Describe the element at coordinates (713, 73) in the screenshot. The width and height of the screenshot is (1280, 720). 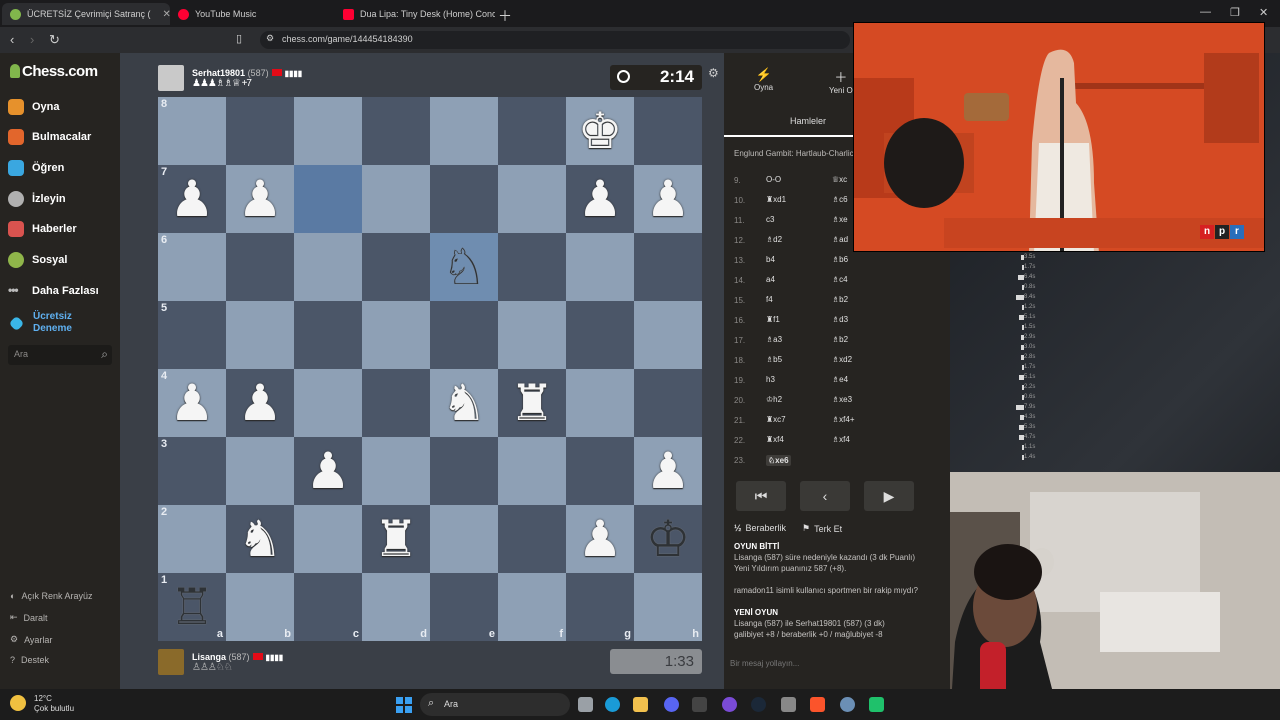
I see `board-settings-icon: ⚙` at that location.